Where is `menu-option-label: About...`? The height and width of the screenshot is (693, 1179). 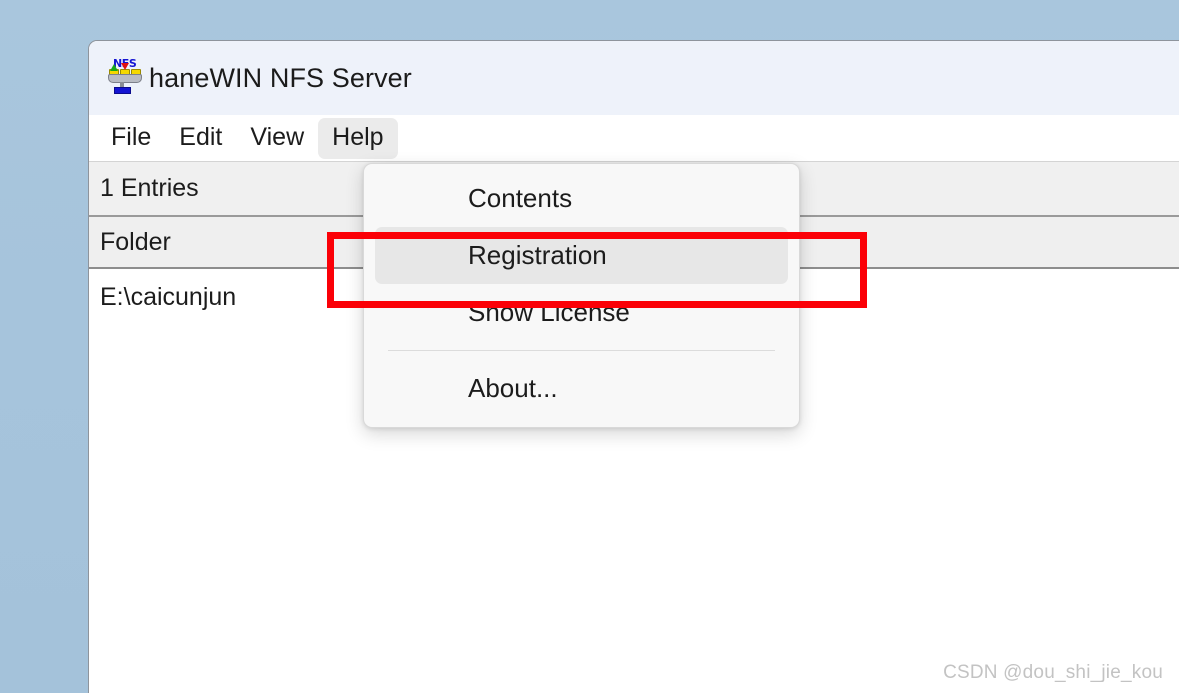
menu-option-label: About... is located at coordinates (513, 388).